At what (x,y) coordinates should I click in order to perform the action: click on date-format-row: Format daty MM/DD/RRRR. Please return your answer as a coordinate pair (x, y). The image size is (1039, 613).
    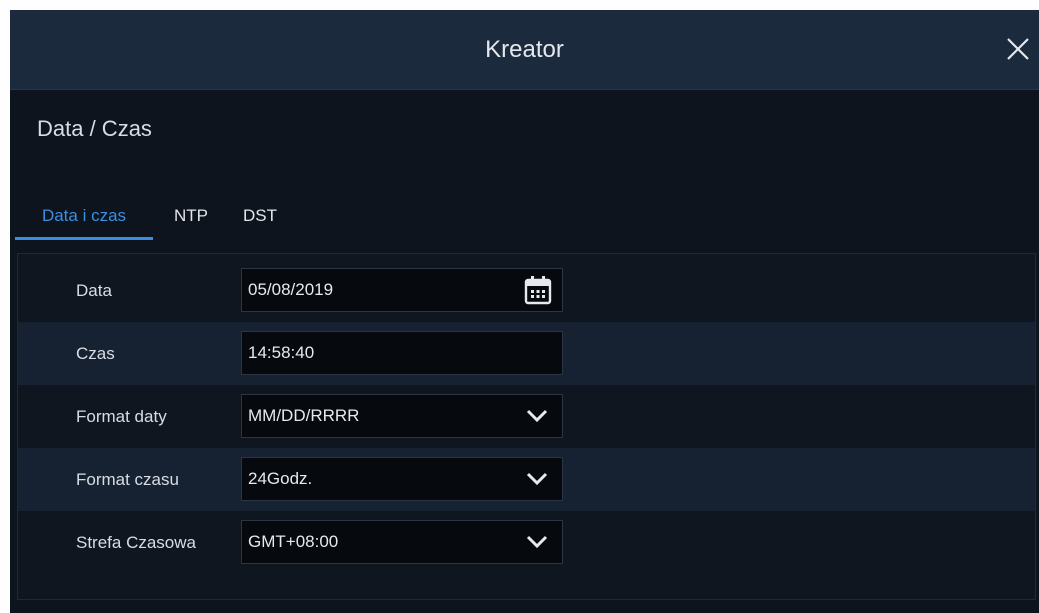
    Looking at the image, I should click on (526, 416).